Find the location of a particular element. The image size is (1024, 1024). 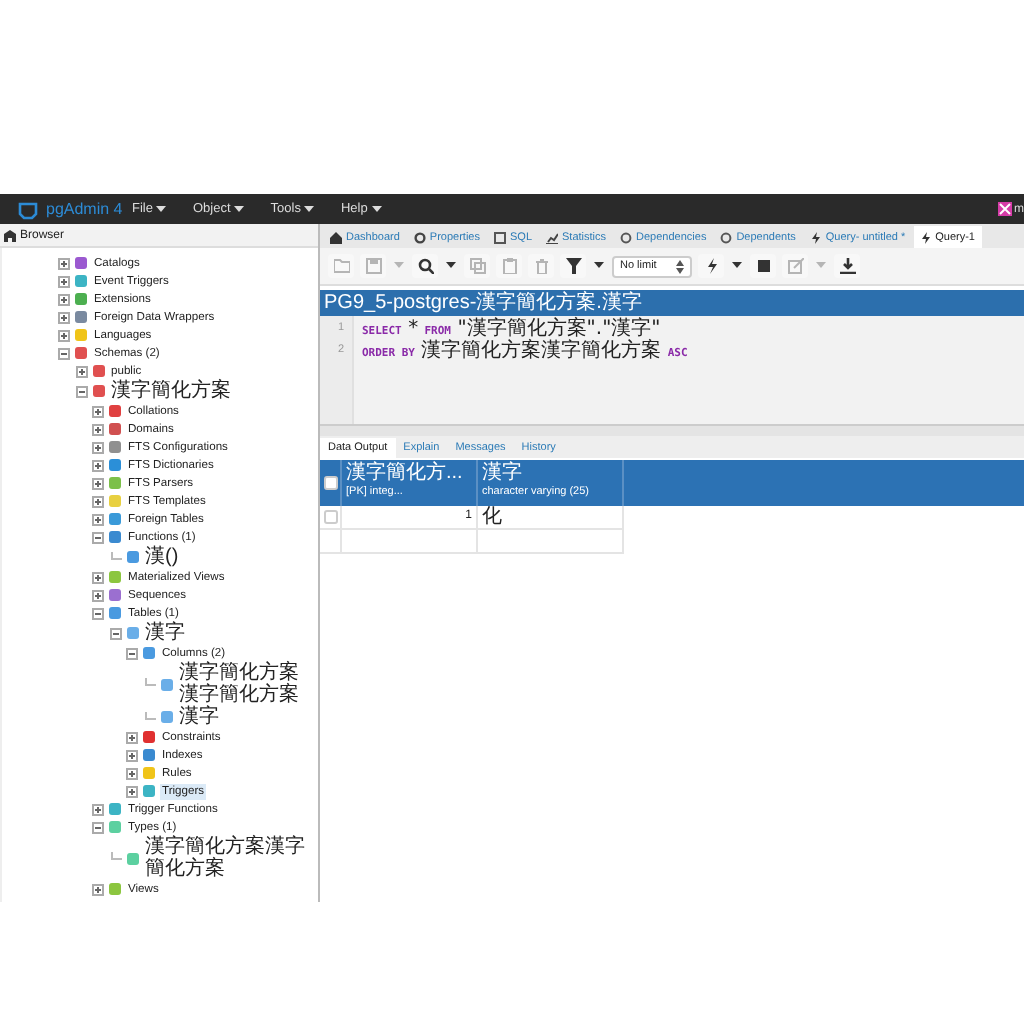

paste-icon is located at coordinates (509, 266).